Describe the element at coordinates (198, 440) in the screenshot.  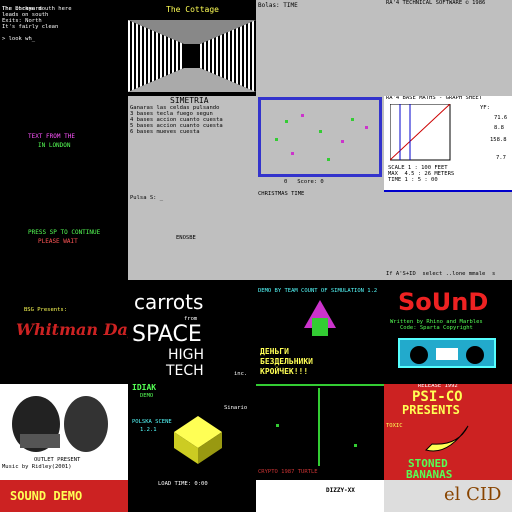
I see `island-graphic` at that location.